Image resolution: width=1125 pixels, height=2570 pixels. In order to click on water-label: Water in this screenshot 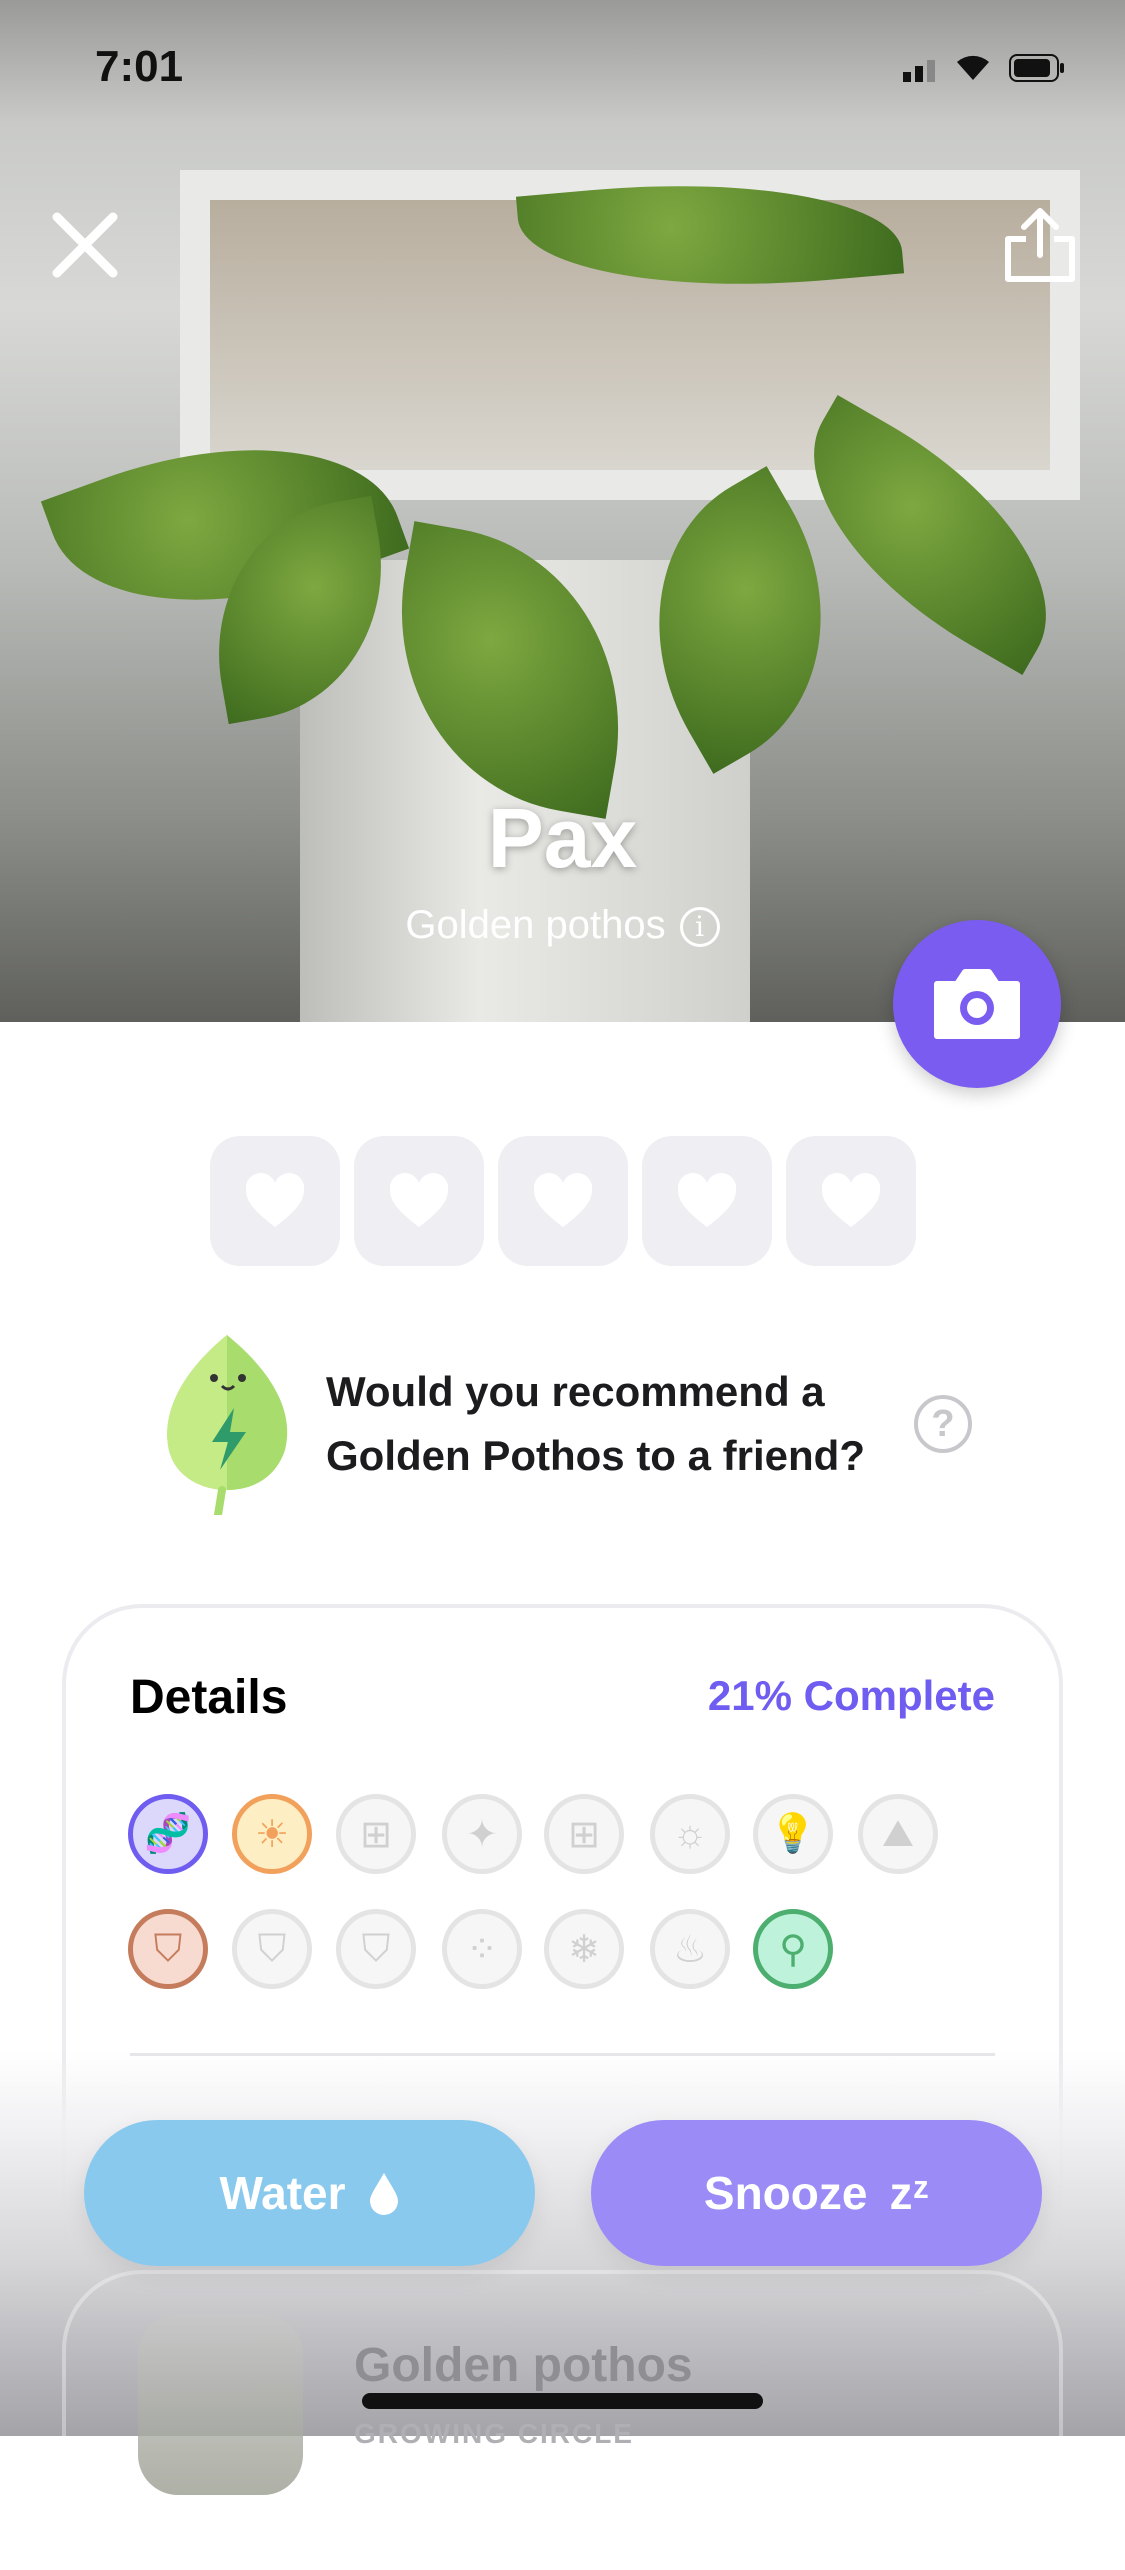, I will do `click(282, 2193)`.